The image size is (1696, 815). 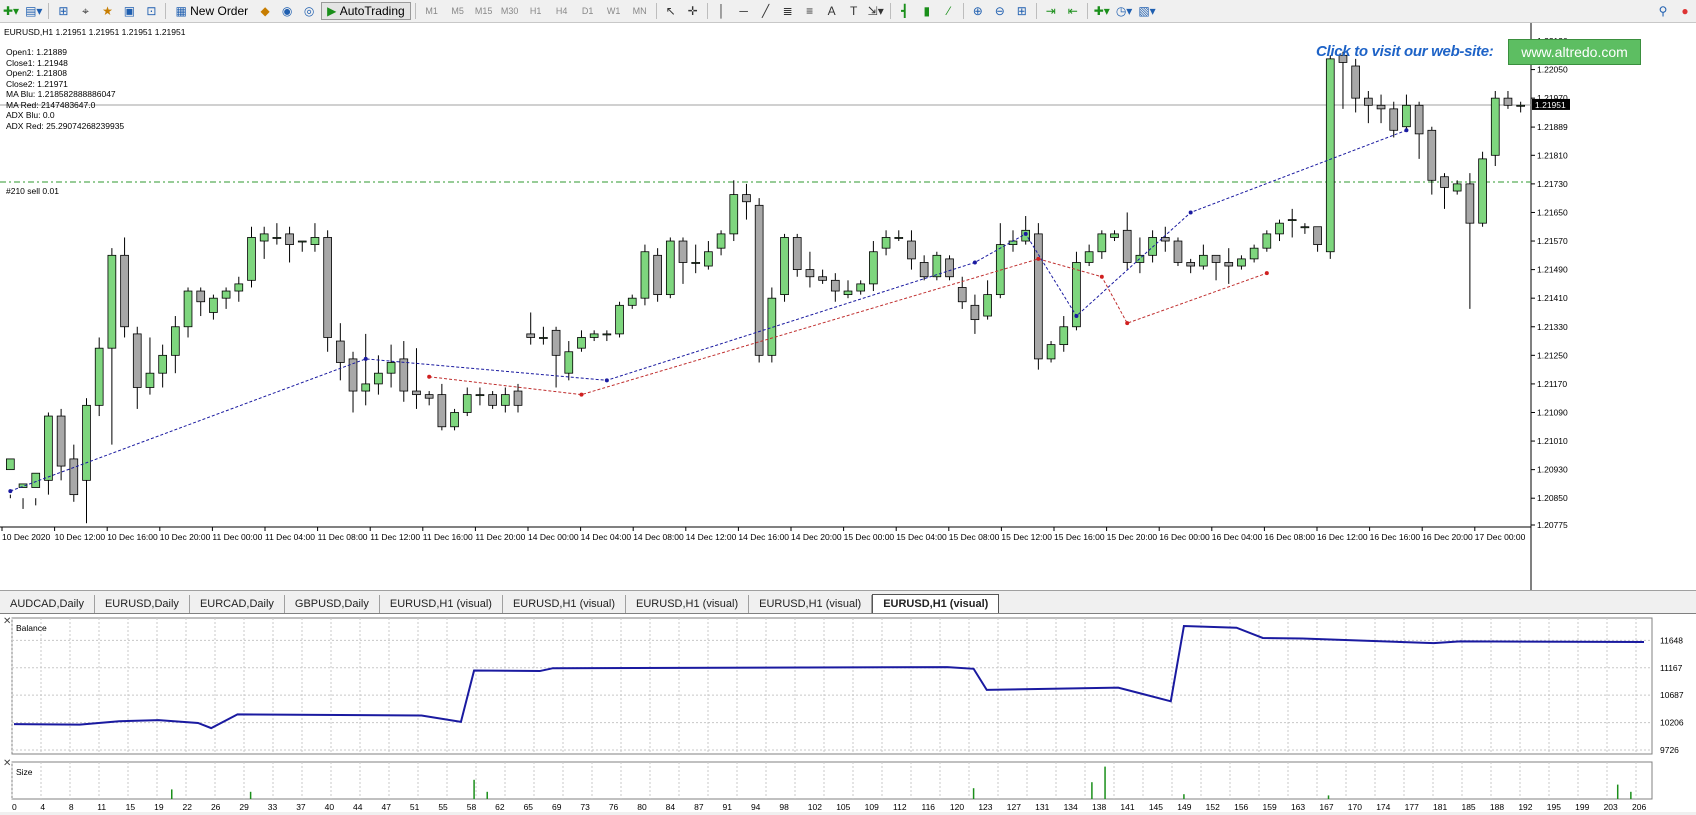 I want to click on time-axis-label: 15 Dec 20:00, so click(x=1132, y=537).